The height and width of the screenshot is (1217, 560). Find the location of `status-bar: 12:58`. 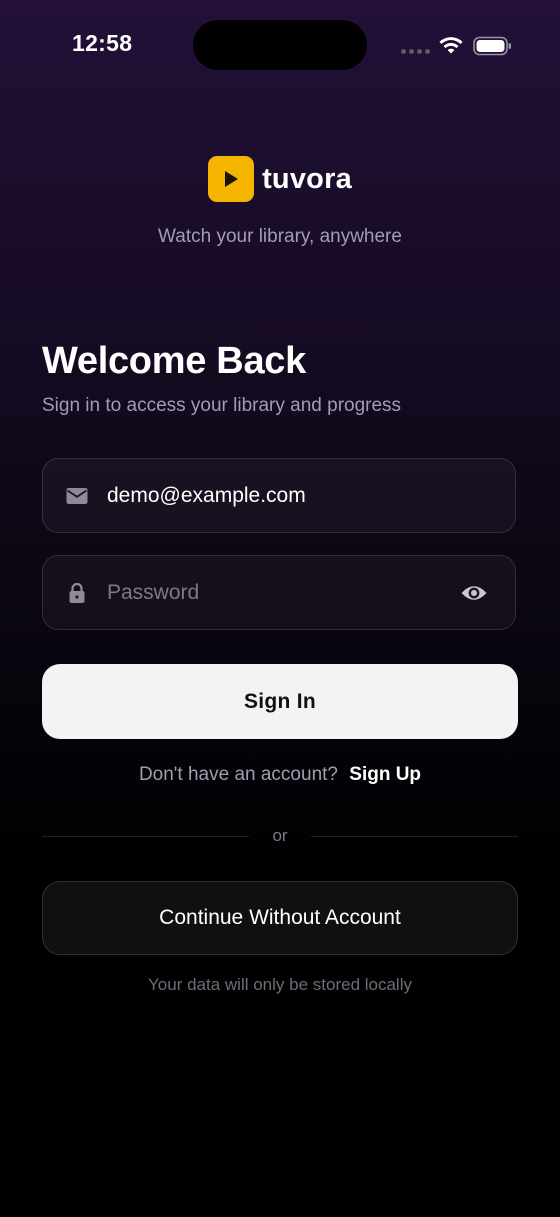

status-bar: 12:58 is located at coordinates (280, 45).